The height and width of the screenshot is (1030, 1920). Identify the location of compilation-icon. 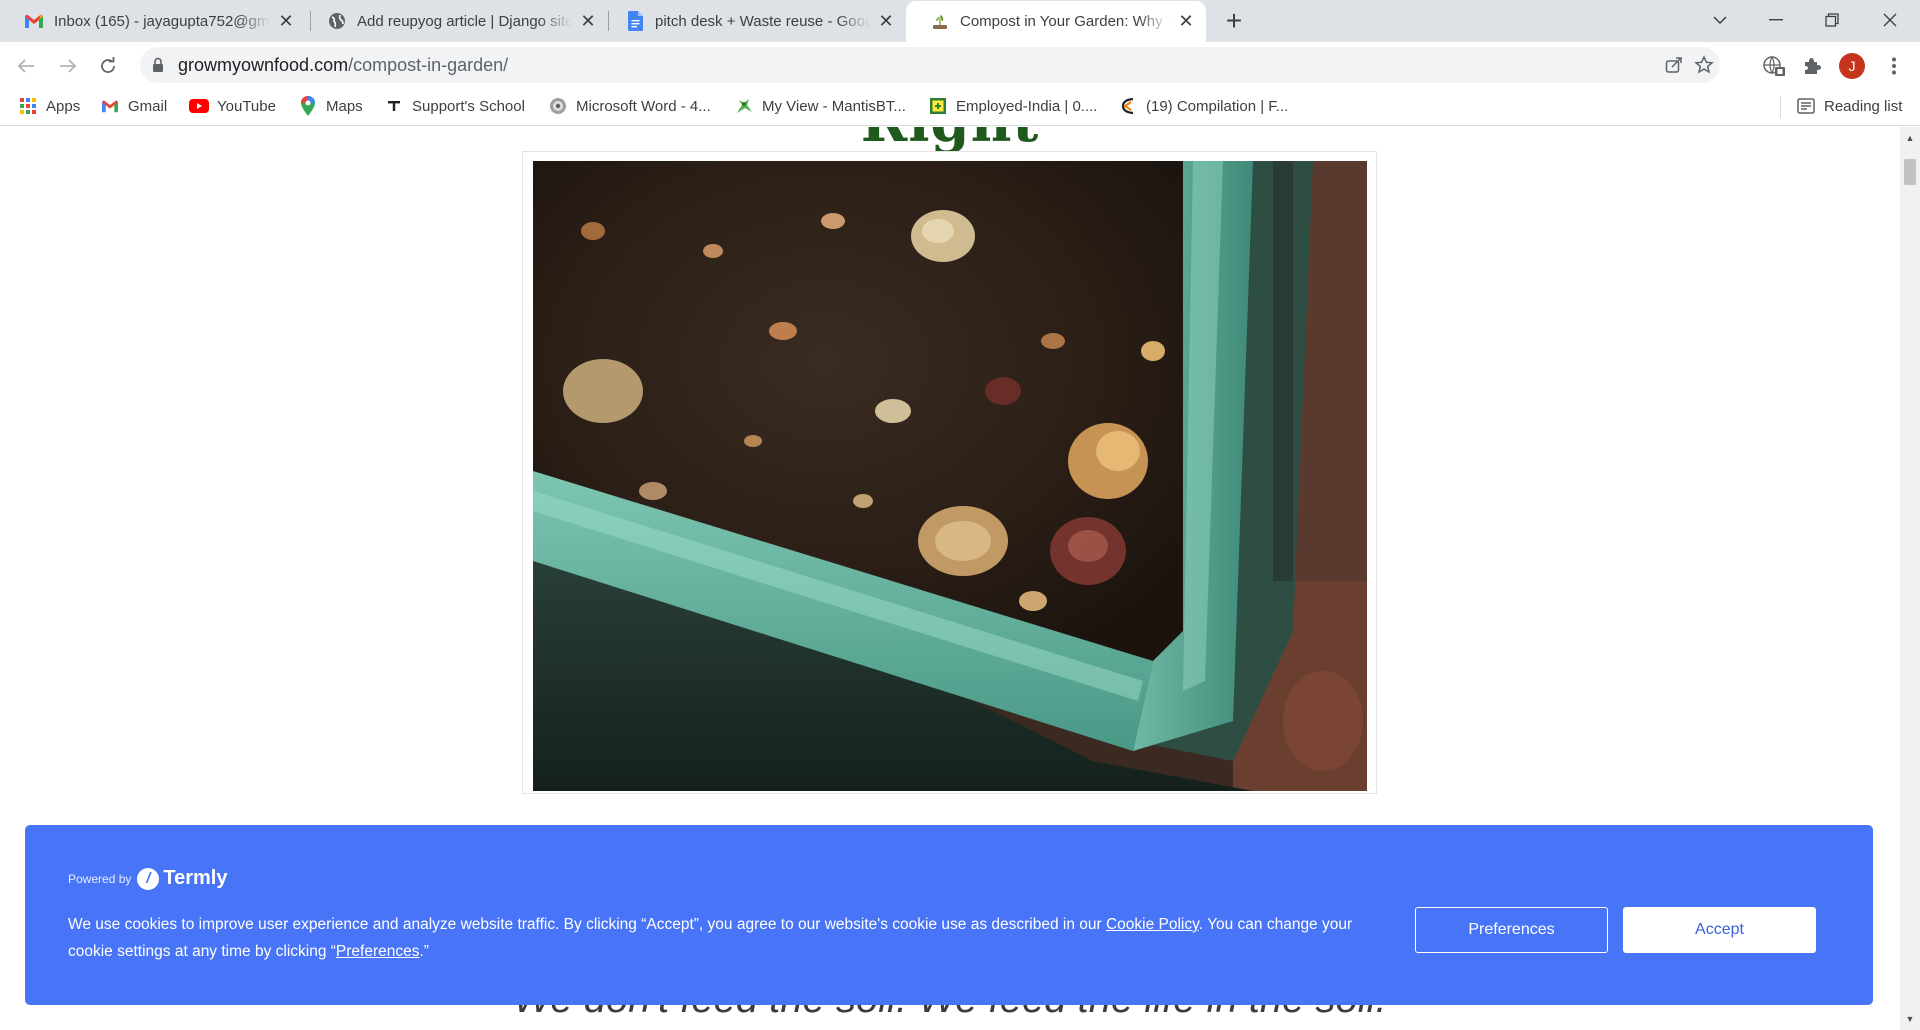
(1128, 106).